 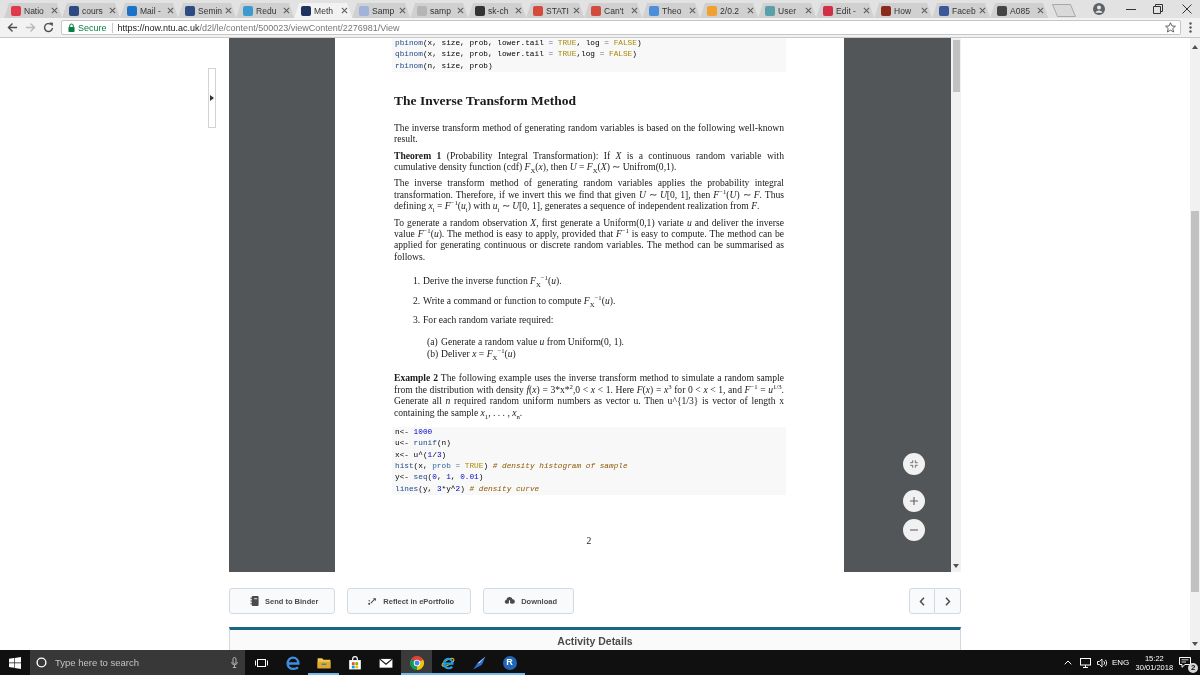 I want to click on previous-button, so click(x=922, y=601).